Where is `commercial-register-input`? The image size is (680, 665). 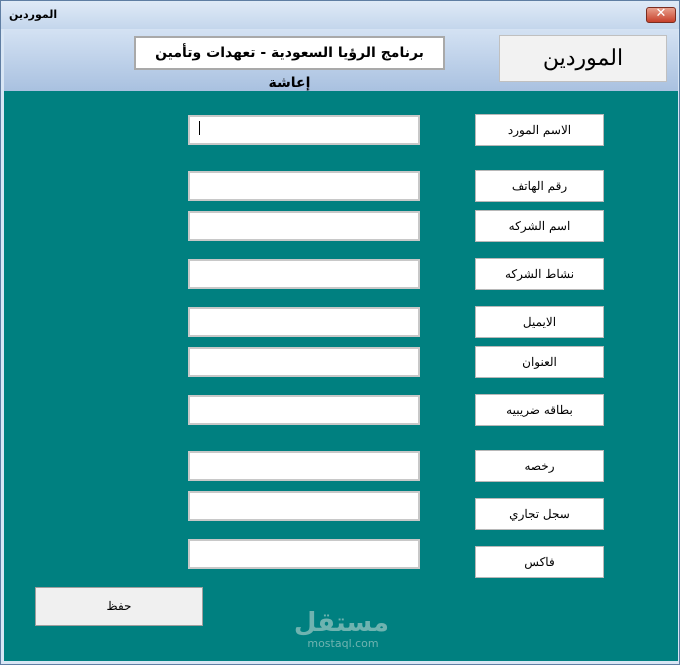 commercial-register-input is located at coordinates (304, 506).